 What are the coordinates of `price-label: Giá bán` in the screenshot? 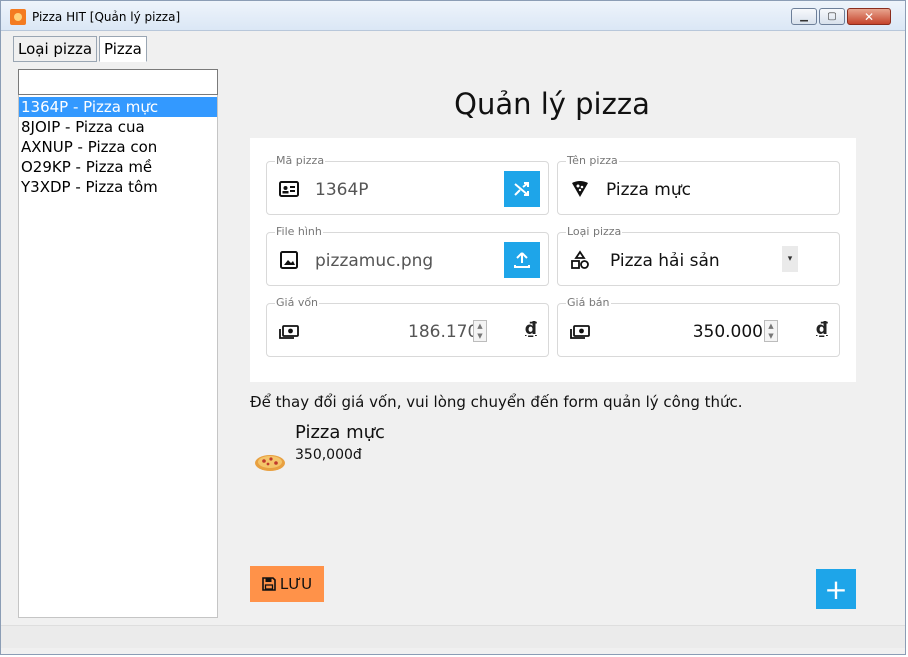 It's located at (588, 302).